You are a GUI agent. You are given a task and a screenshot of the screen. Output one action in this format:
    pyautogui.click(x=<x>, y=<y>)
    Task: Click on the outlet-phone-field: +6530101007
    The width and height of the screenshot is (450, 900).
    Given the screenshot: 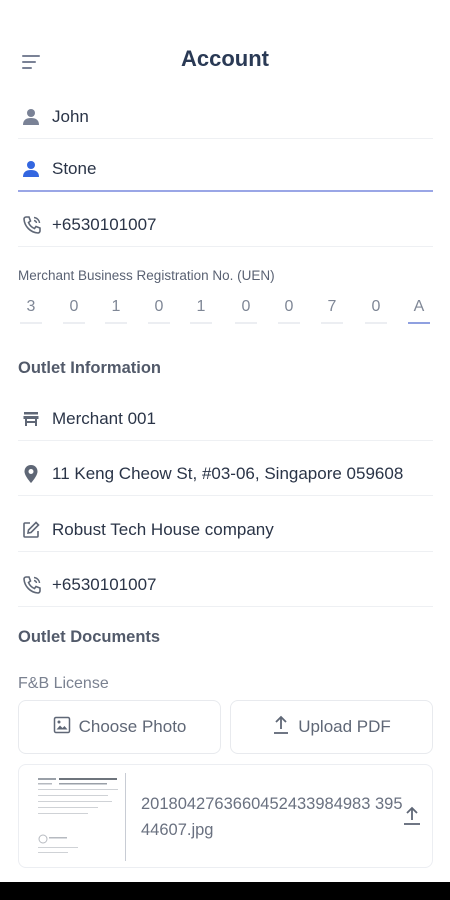 What is the action you would take?
    pyautogui.click(x=225, y=585)
    